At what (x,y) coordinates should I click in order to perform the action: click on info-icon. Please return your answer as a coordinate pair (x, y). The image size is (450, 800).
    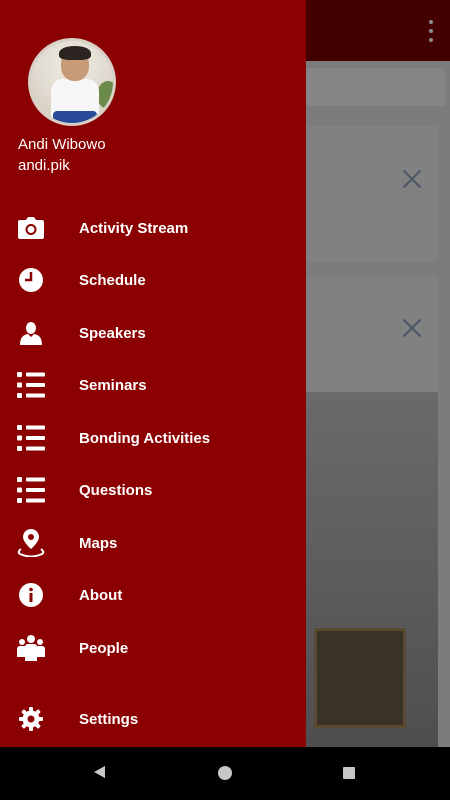
    Looking at the image, I should click on (31, 595).